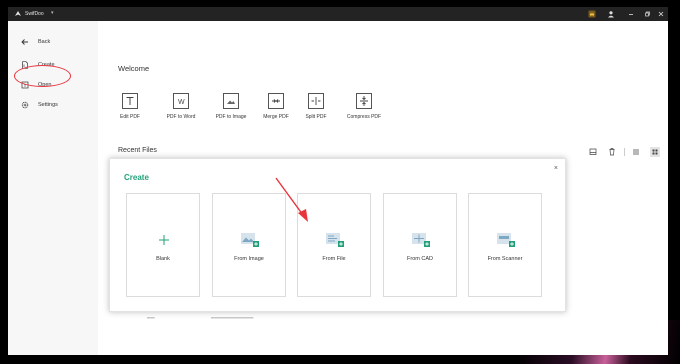 Image resolution: width=680 pixels, height=364 pixels. Describe the element at coordinates (291, 199) in the screenshot. I see `annotation-arrow` at that location.